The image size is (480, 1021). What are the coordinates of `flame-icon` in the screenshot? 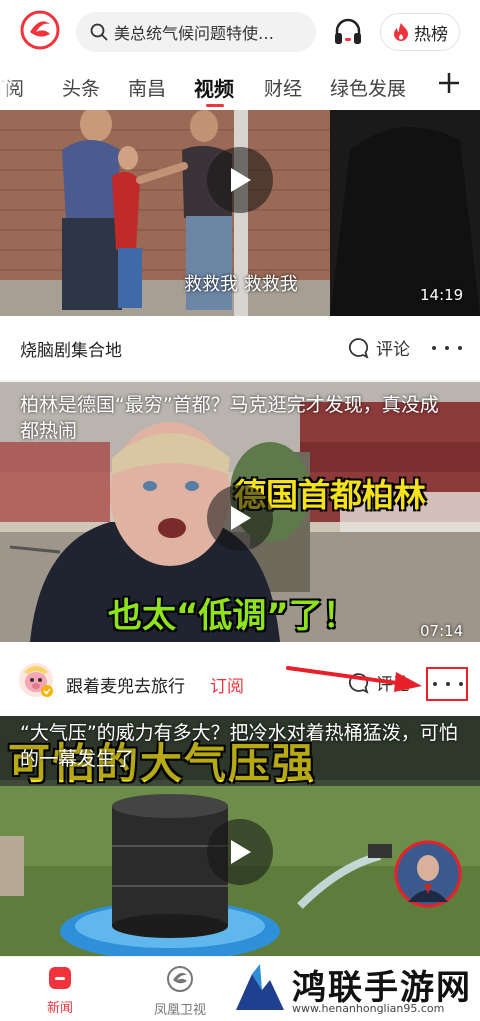 It's located at (401, 32).